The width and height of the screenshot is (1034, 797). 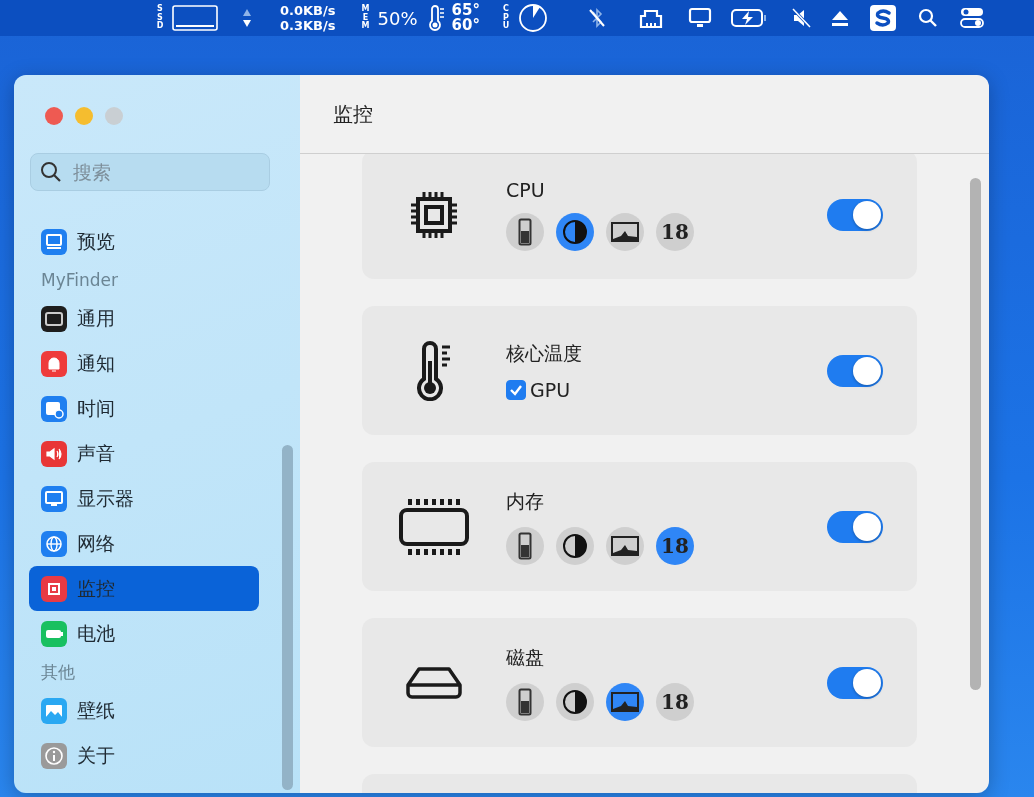 What do you see at coordinates (436, 18) in the screenshot?
I see `thermometer-icon` at bounding box center [436, 18].